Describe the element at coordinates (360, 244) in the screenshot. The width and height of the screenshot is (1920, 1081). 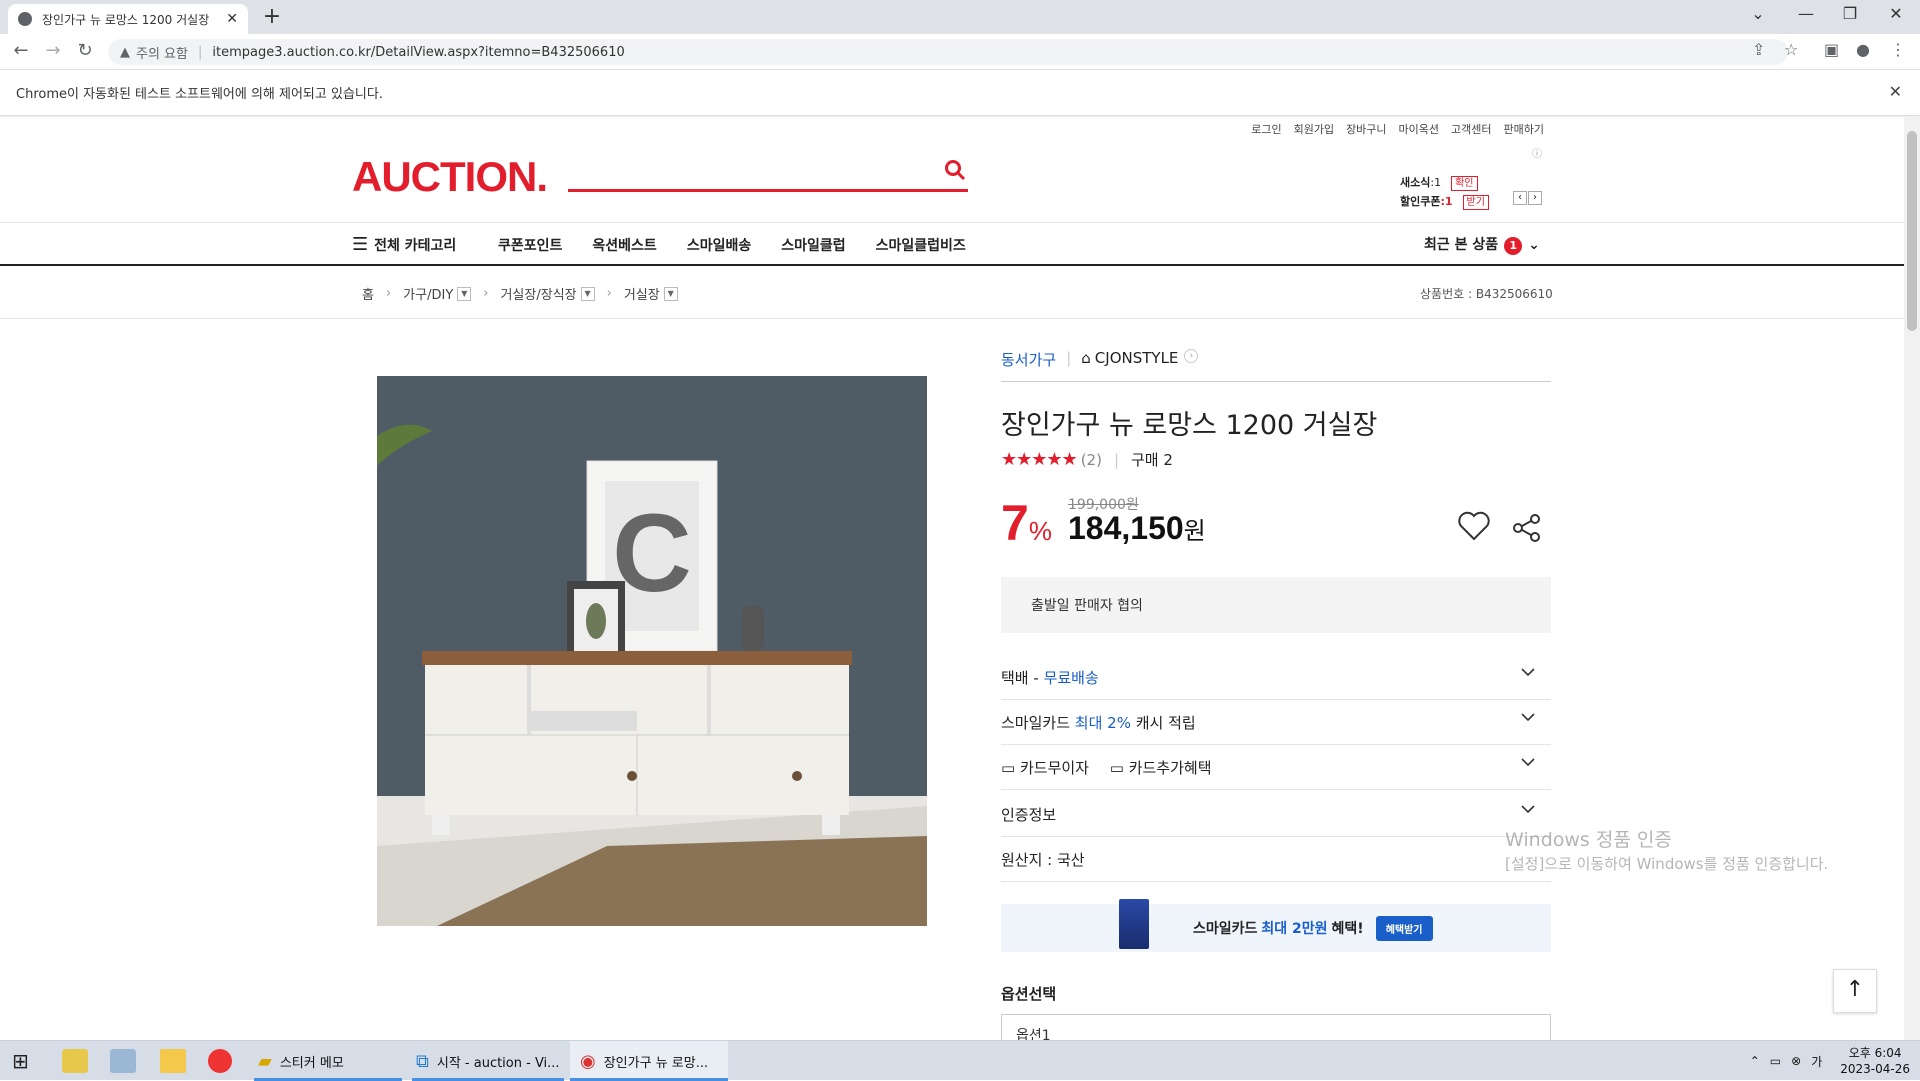
I see `hamburger-icon: ☰` at that location.